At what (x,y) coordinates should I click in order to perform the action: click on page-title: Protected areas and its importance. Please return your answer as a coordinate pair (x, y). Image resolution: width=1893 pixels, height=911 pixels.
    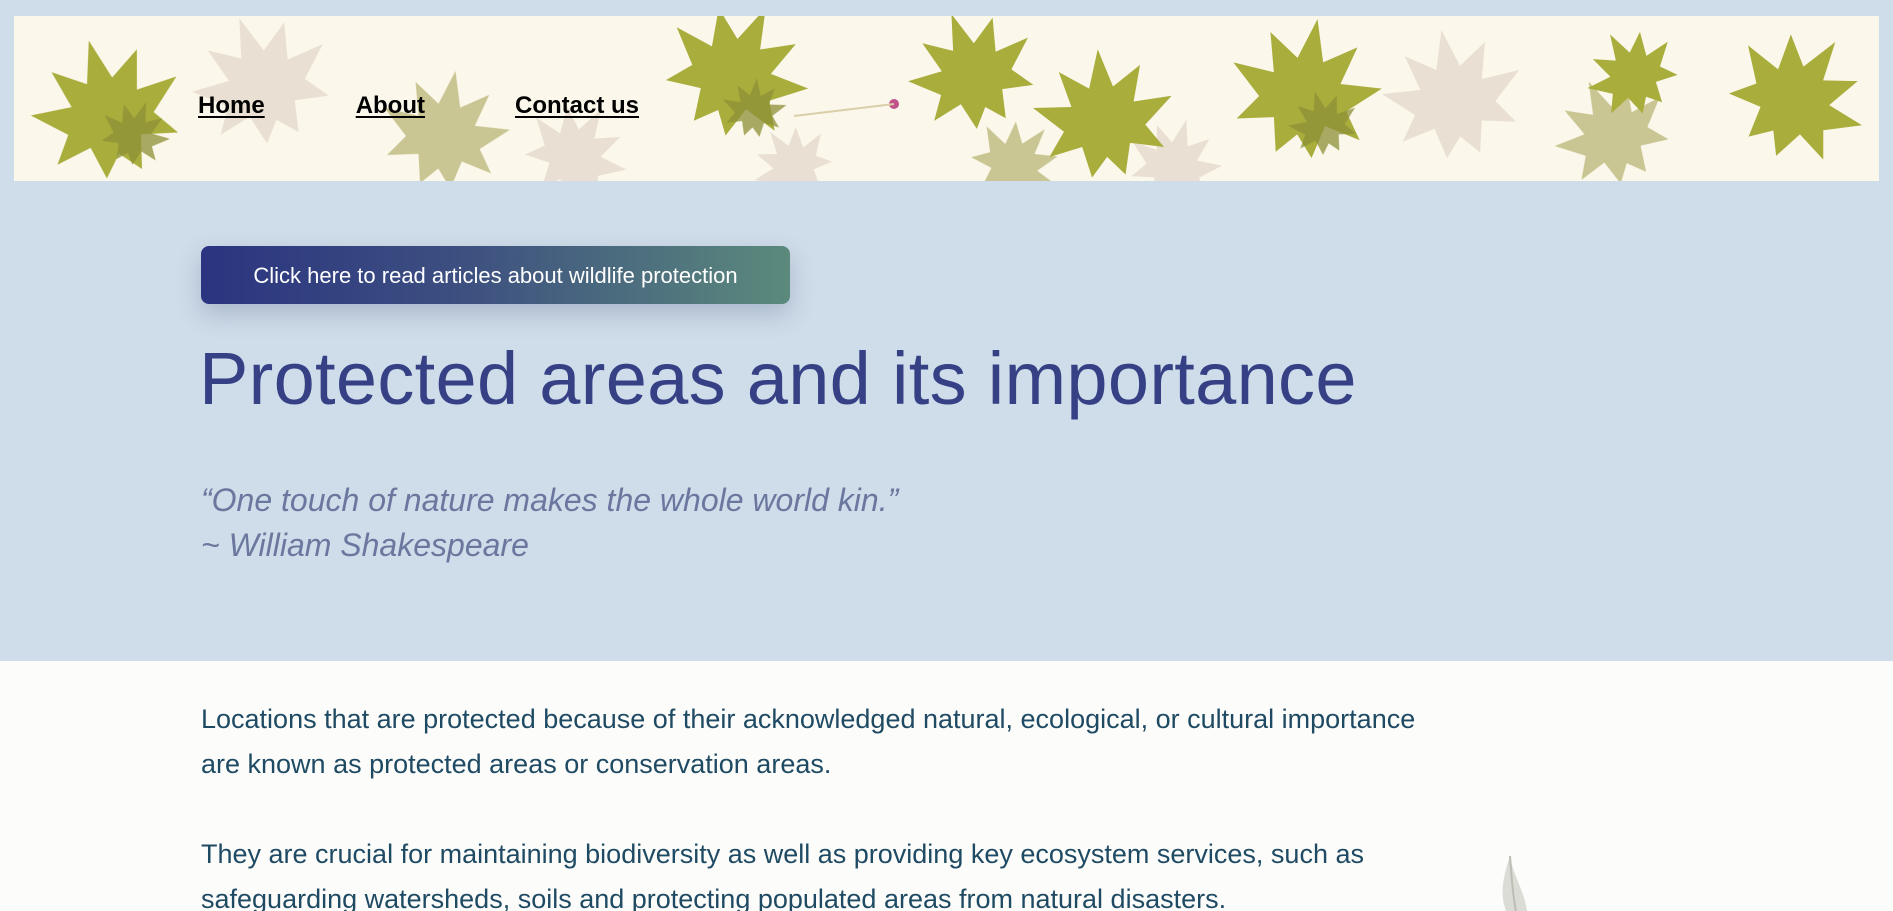
    Looking at the image, I should click on (778, 378).